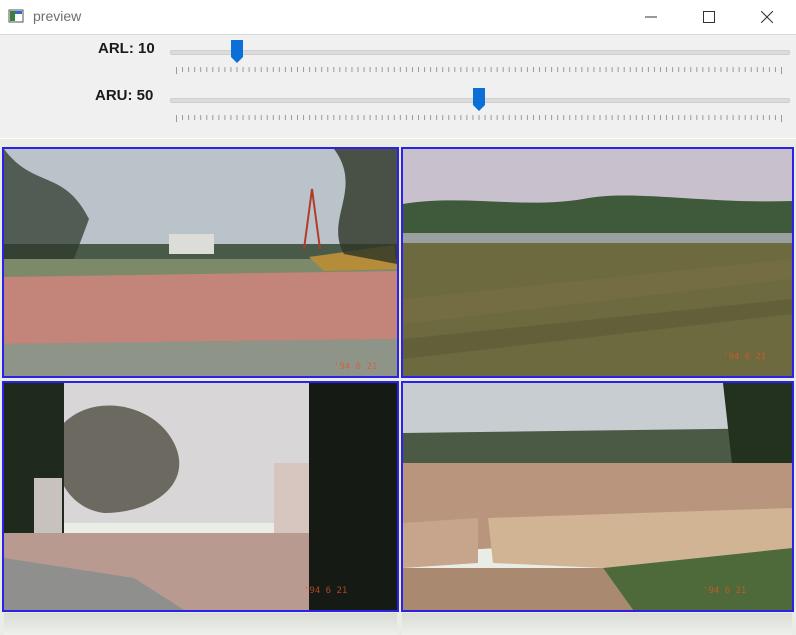 Image resolution: width=796 pixels, height=635 pixels. I want to click on close-icon, so click(767, 17).